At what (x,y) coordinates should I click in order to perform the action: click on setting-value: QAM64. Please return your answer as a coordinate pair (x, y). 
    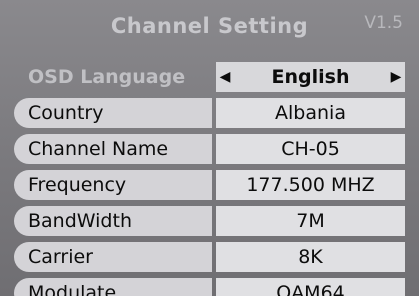
    Looking at the image, I should click on (310, 287).